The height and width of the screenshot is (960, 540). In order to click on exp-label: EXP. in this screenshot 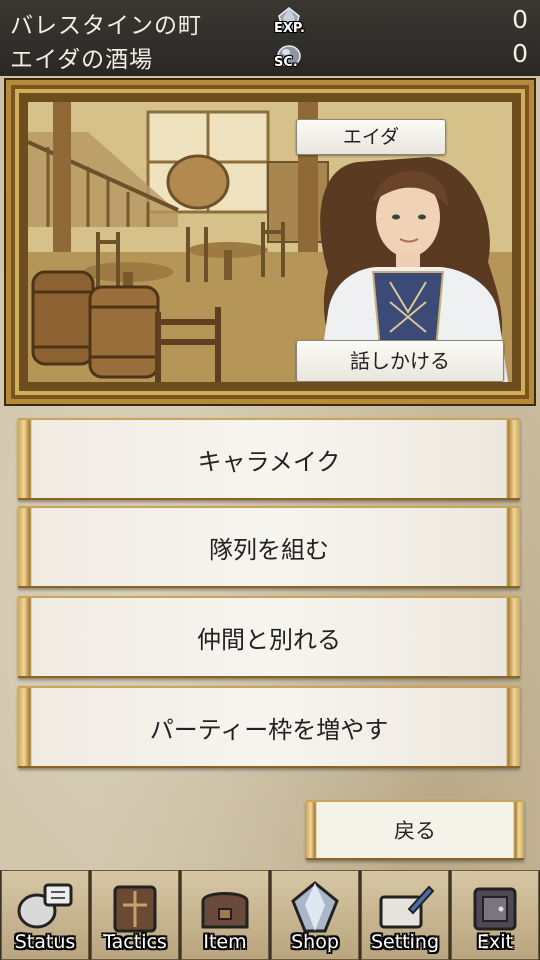, I will do `click(289, 28)`.